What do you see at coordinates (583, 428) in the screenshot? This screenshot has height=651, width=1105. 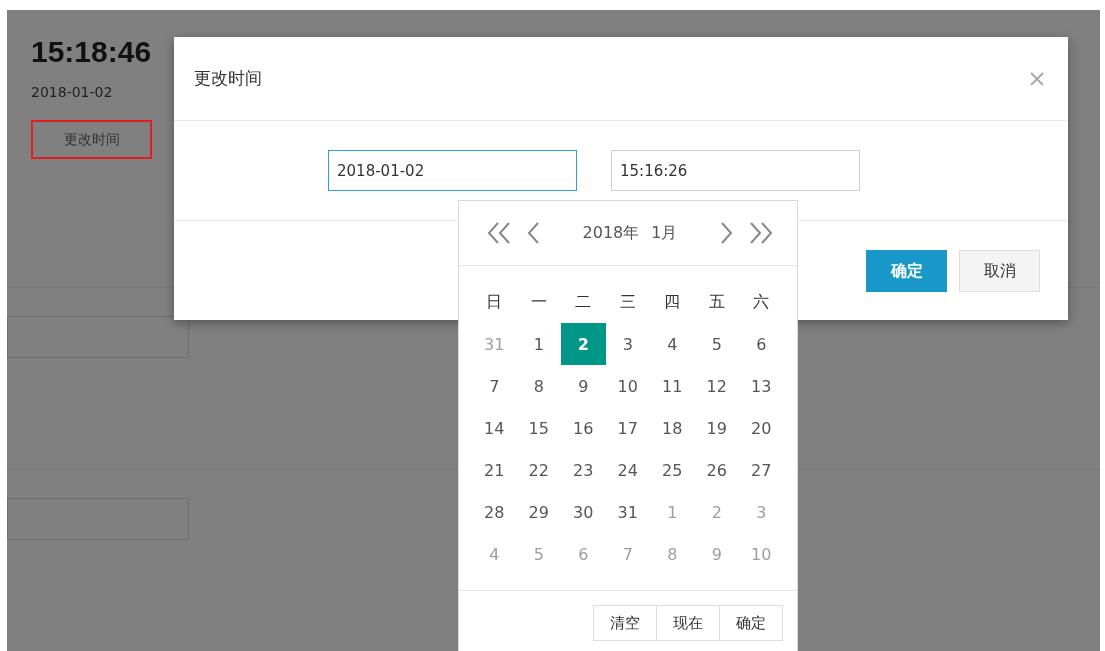 I see `calendar-day: 16` at bounding box center [583, 428].